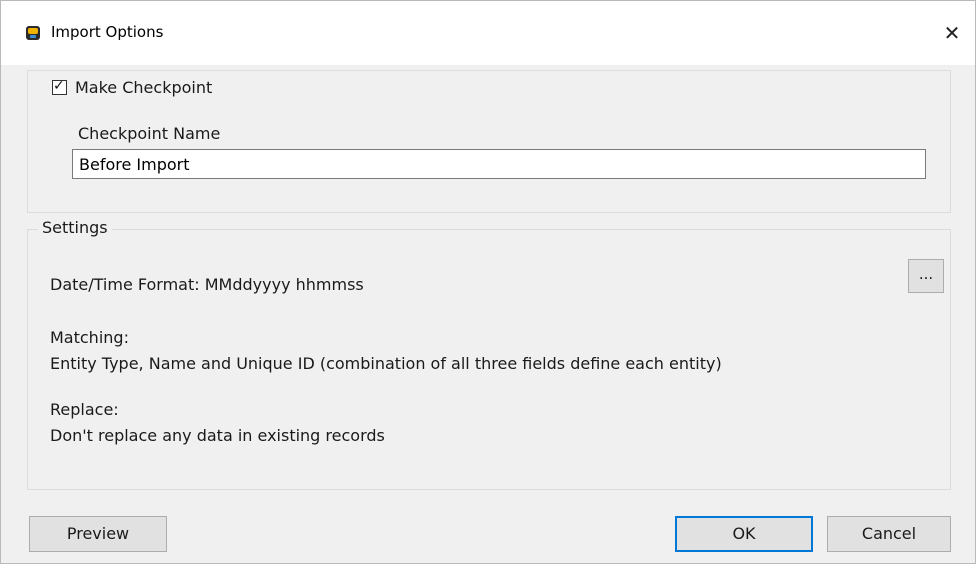 The height and width of the screenshot is (564, 976). What do you see at coordinates (744, 534) in the screenshot?
I see `ok-button: OK` at bounding box center [744, 534].